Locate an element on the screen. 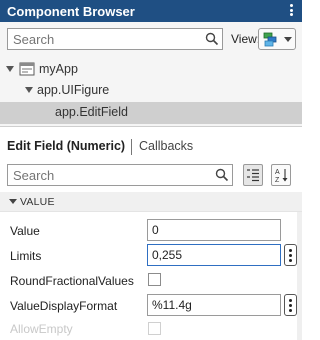 This screenshot has height=340, width=320. tab-separator is located at coordinates (131, 147).